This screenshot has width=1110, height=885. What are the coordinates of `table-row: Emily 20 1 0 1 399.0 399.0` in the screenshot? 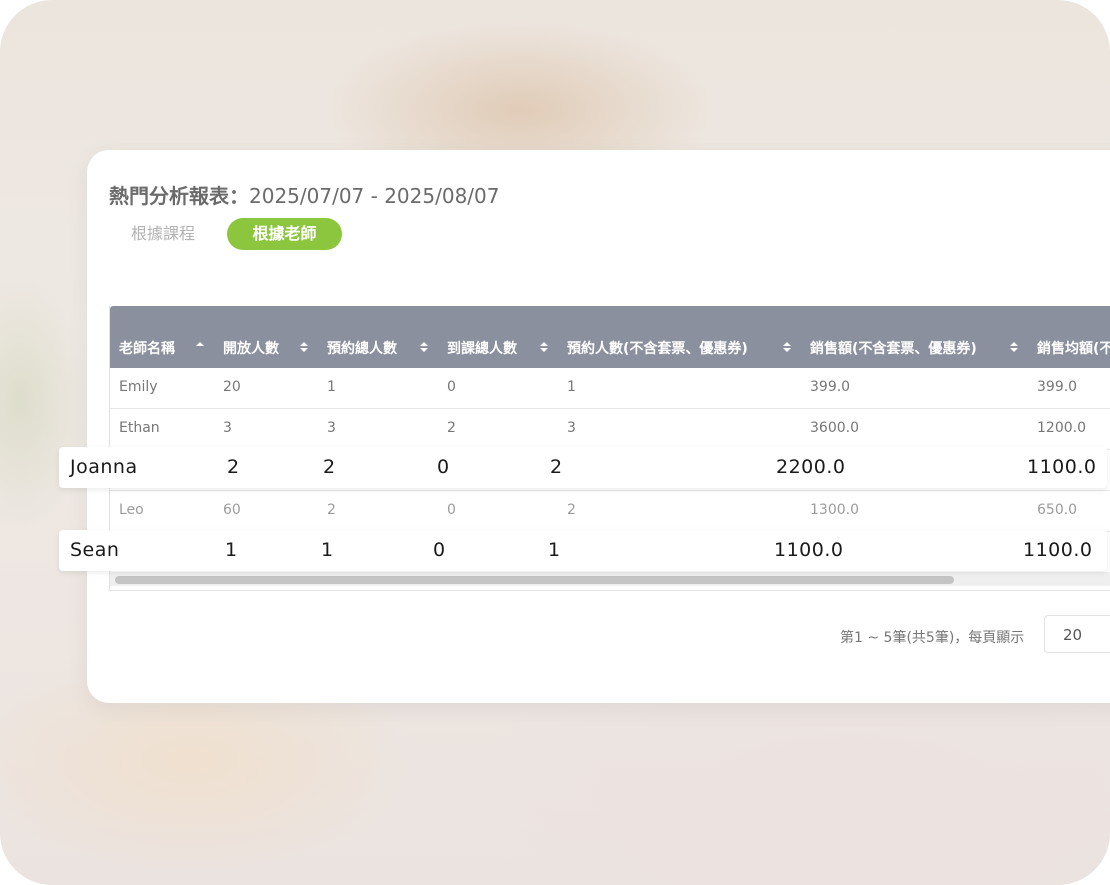 It's located at (610, 388).